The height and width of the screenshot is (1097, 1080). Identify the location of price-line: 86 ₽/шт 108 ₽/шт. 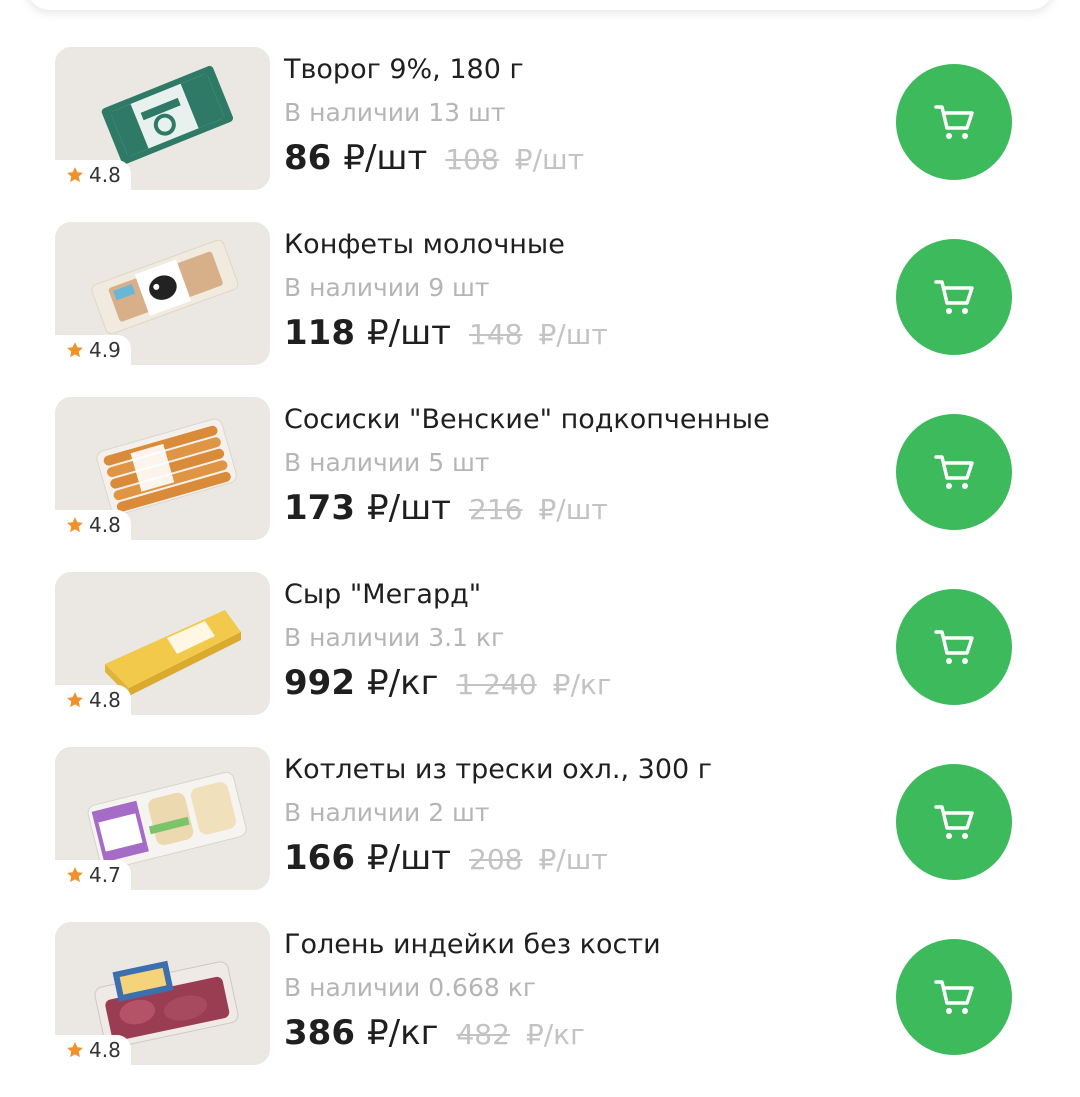
(579, 158).